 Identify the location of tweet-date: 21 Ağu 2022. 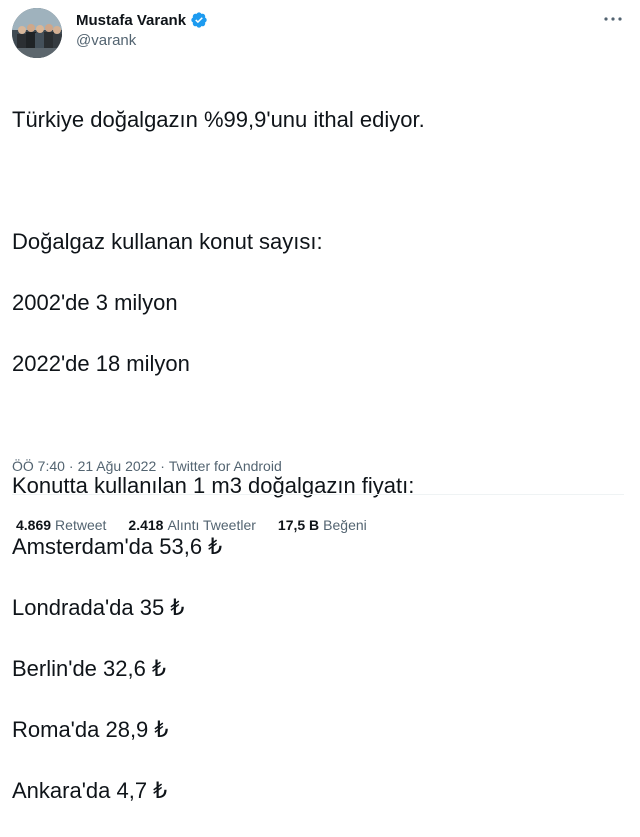
(117, 466).